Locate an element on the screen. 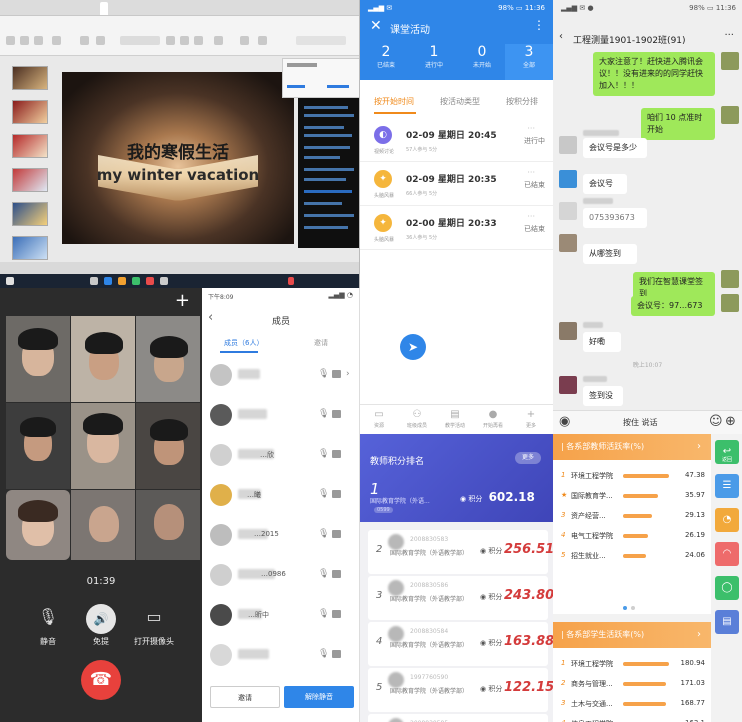 The width and height of the screenshot is (742, 722). underline-icon is located at coordinates (198, 40).